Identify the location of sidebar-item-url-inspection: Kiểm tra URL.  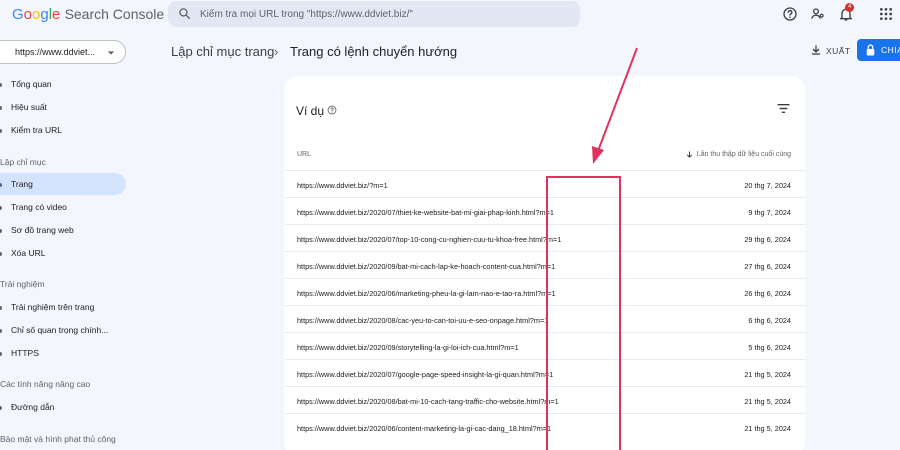
(63, 130).